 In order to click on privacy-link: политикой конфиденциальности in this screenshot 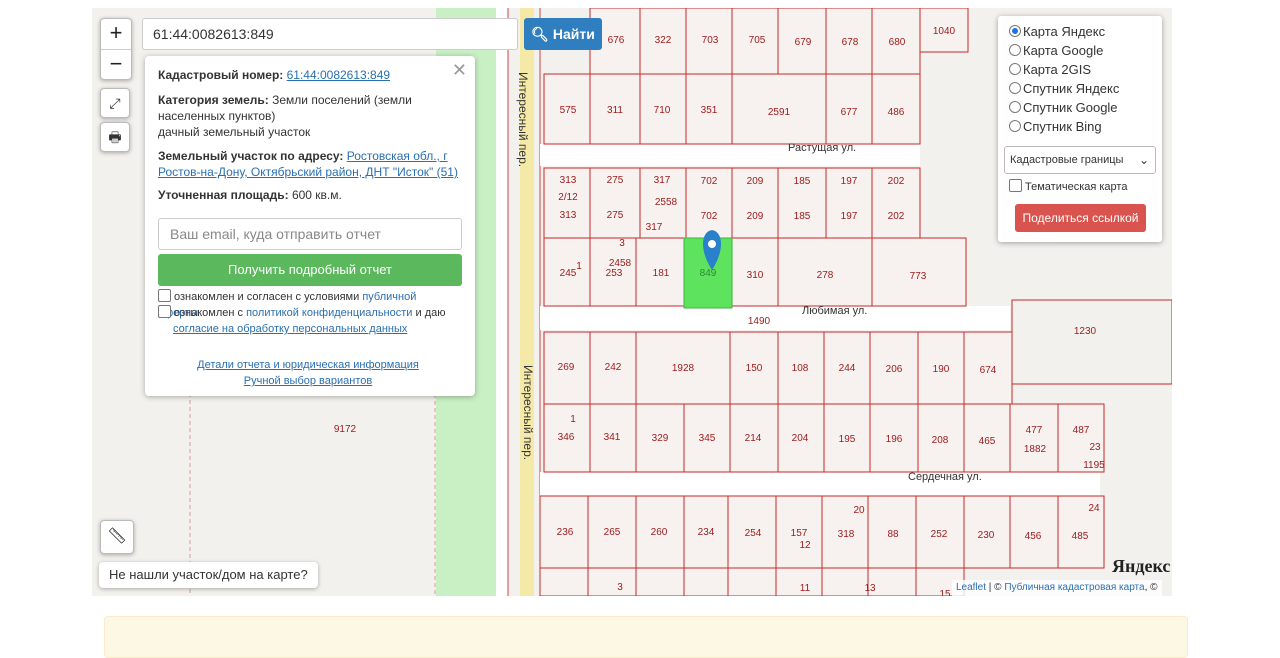, I will do `click(329, 313)`.